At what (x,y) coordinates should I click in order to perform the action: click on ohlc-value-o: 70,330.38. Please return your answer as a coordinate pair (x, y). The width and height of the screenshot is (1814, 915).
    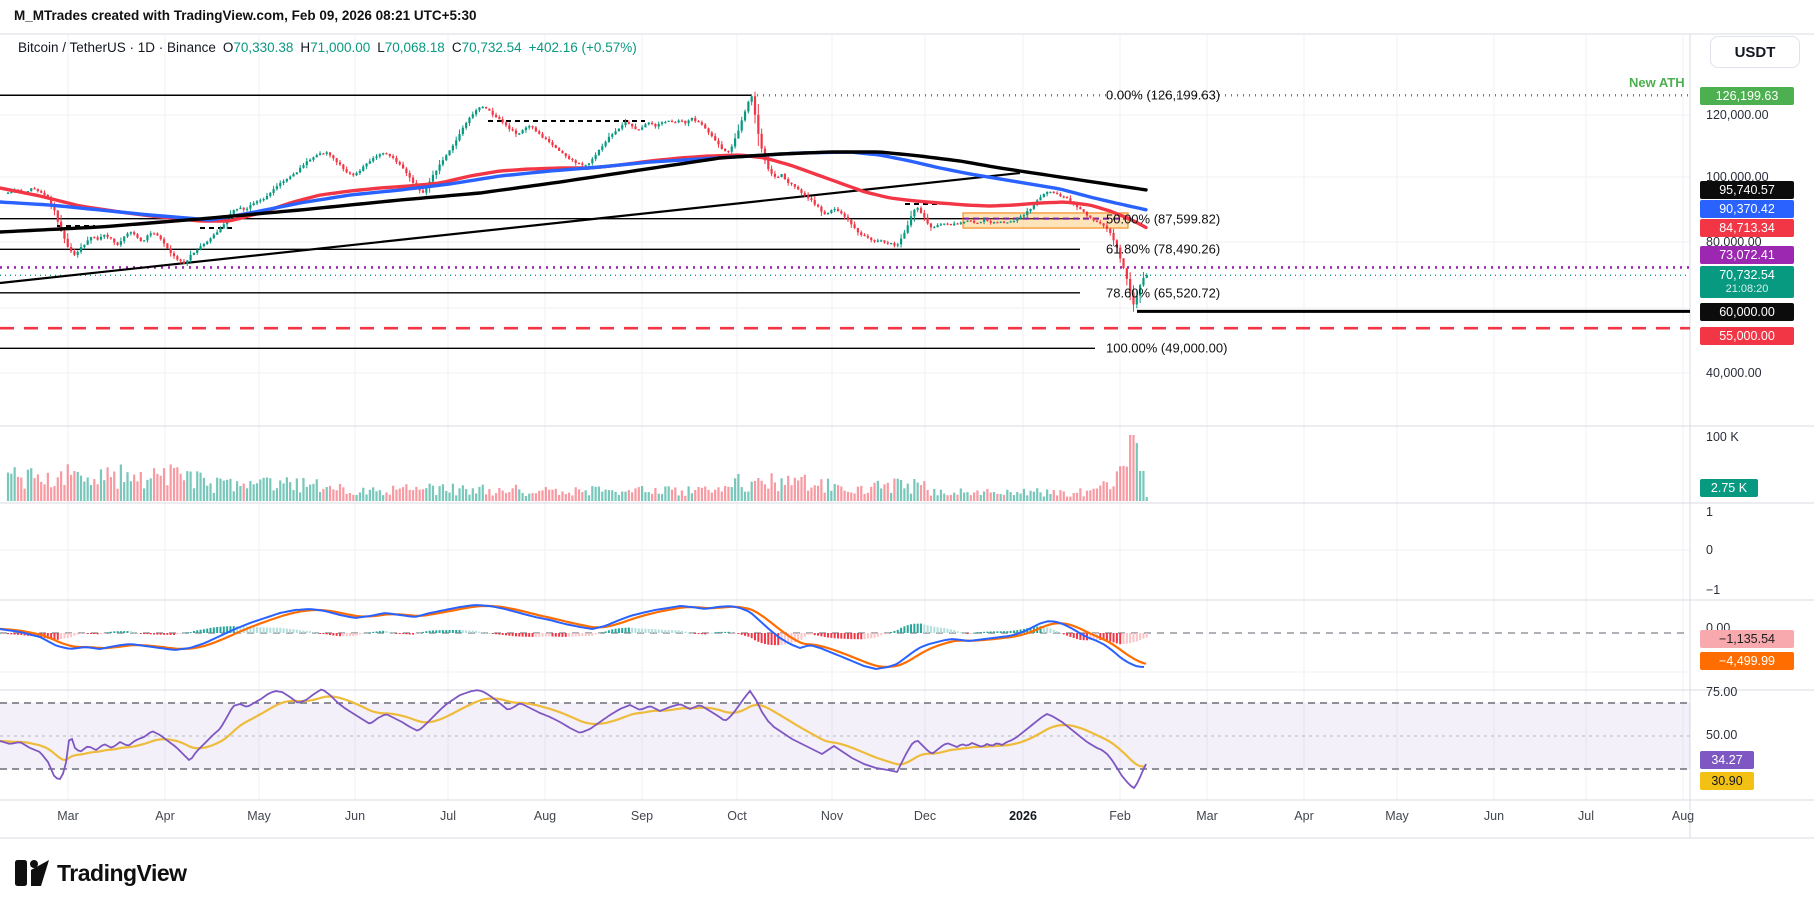
    Looking at the image, I should click on (263, 47).